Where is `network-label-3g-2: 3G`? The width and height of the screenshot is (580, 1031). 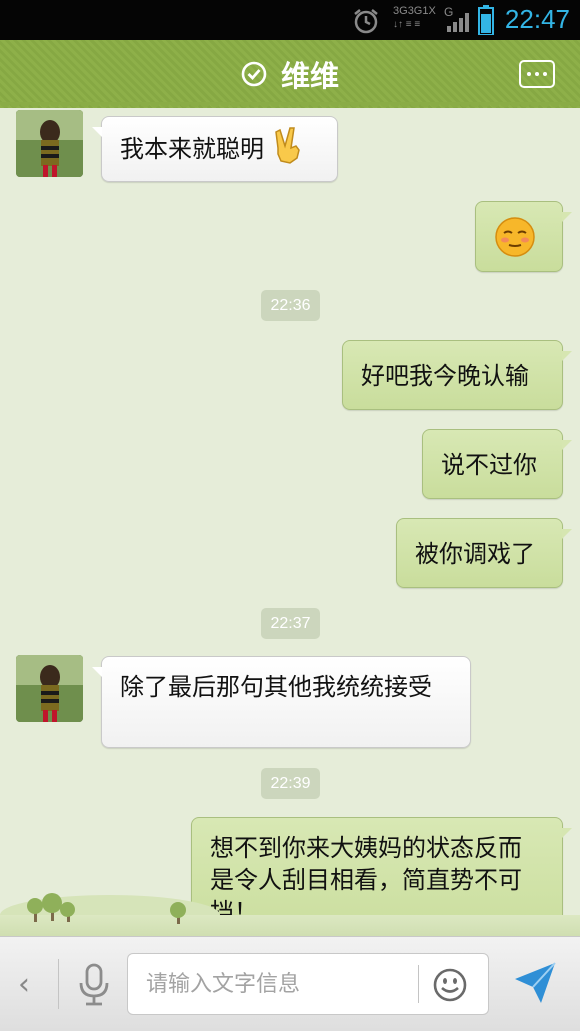 network-label-3g-2: 3G is located at coordinates (415, 11).